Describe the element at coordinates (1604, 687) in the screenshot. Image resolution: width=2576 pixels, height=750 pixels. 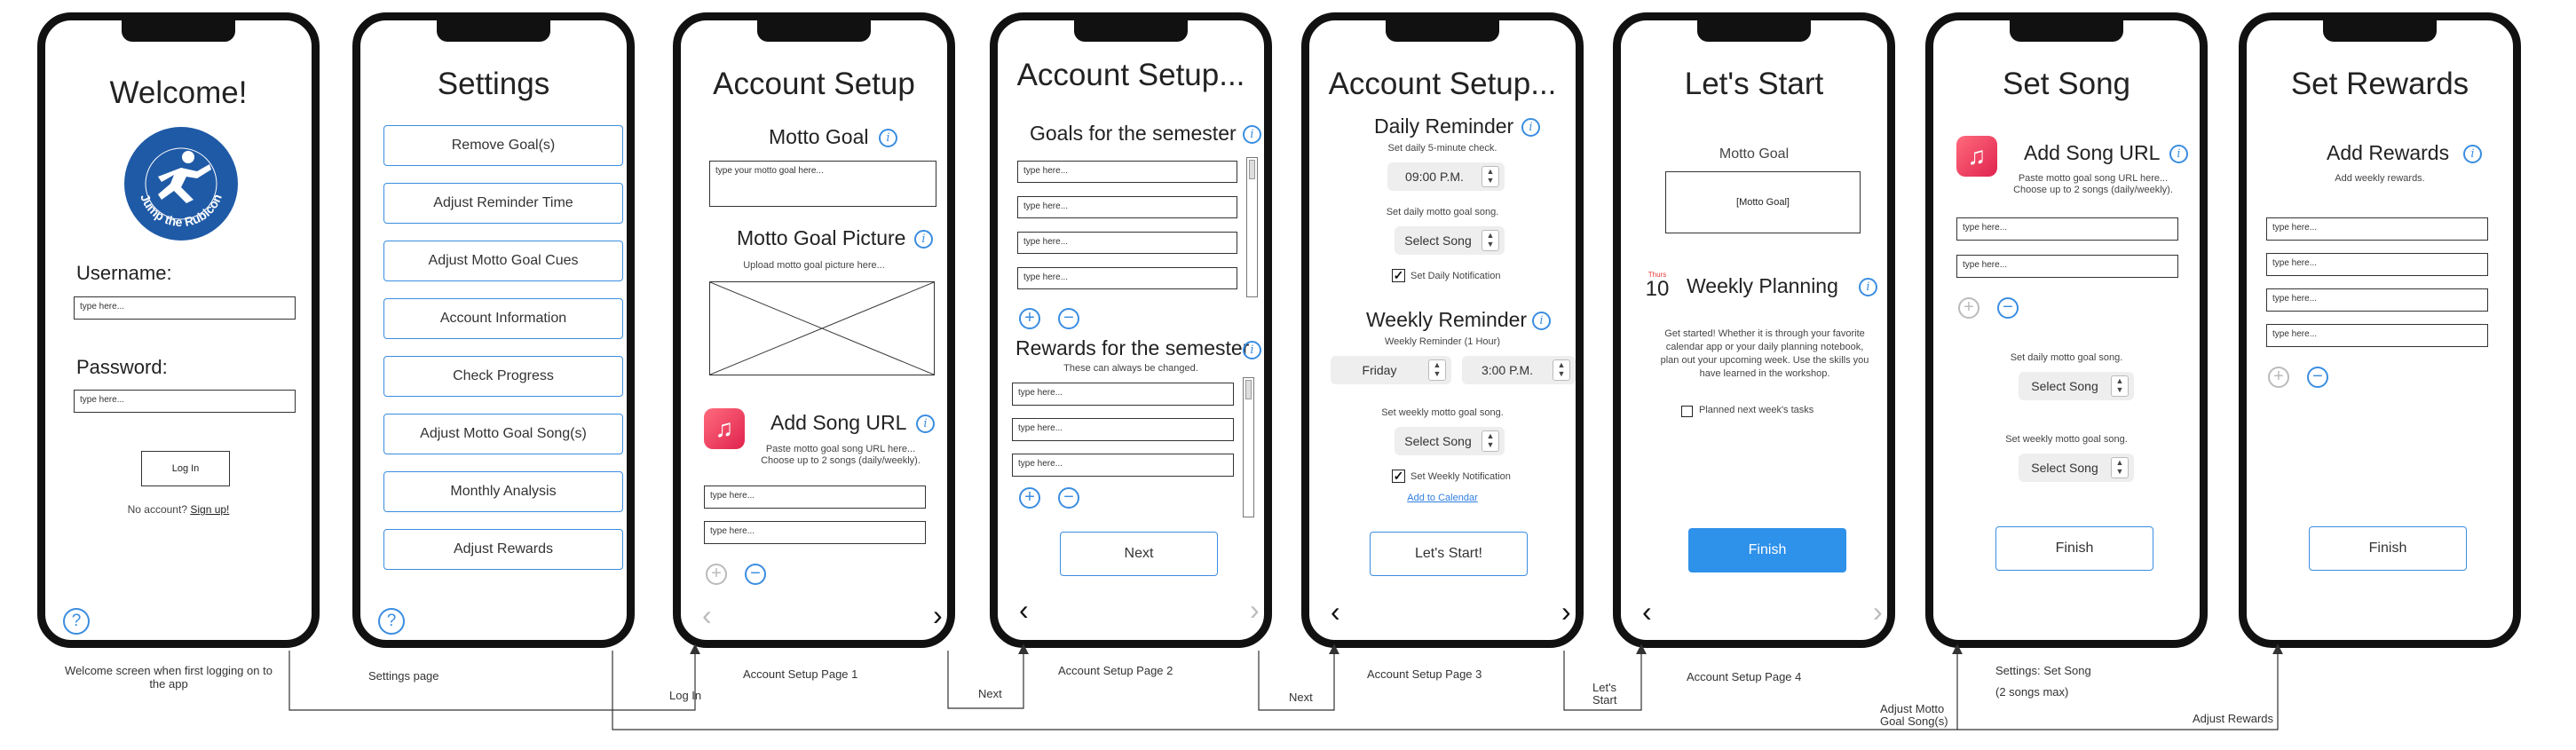
I see `arrow-label-lets: Let's` at that location.